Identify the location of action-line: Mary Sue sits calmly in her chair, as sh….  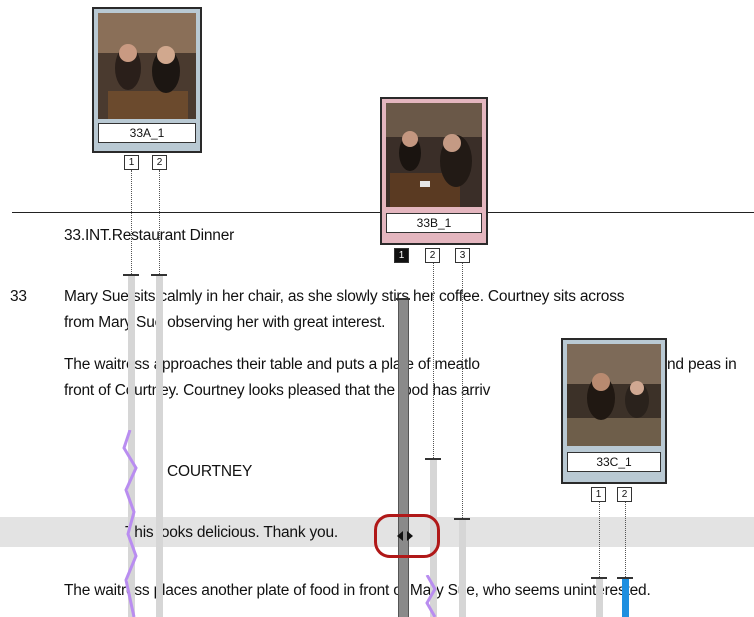
(344, 296).